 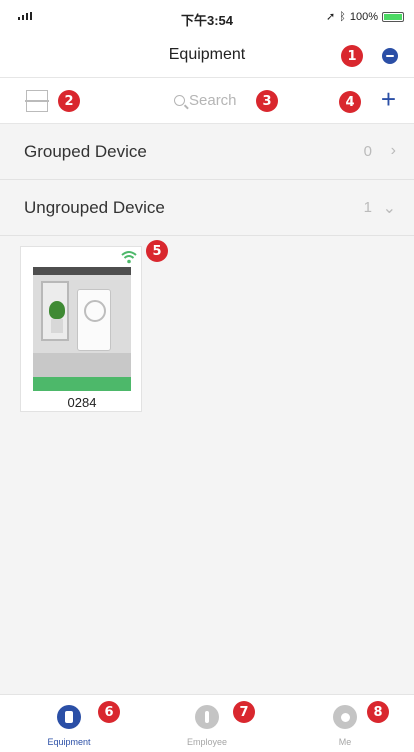 I want to click on message-icon, so click(x=390, y=56).